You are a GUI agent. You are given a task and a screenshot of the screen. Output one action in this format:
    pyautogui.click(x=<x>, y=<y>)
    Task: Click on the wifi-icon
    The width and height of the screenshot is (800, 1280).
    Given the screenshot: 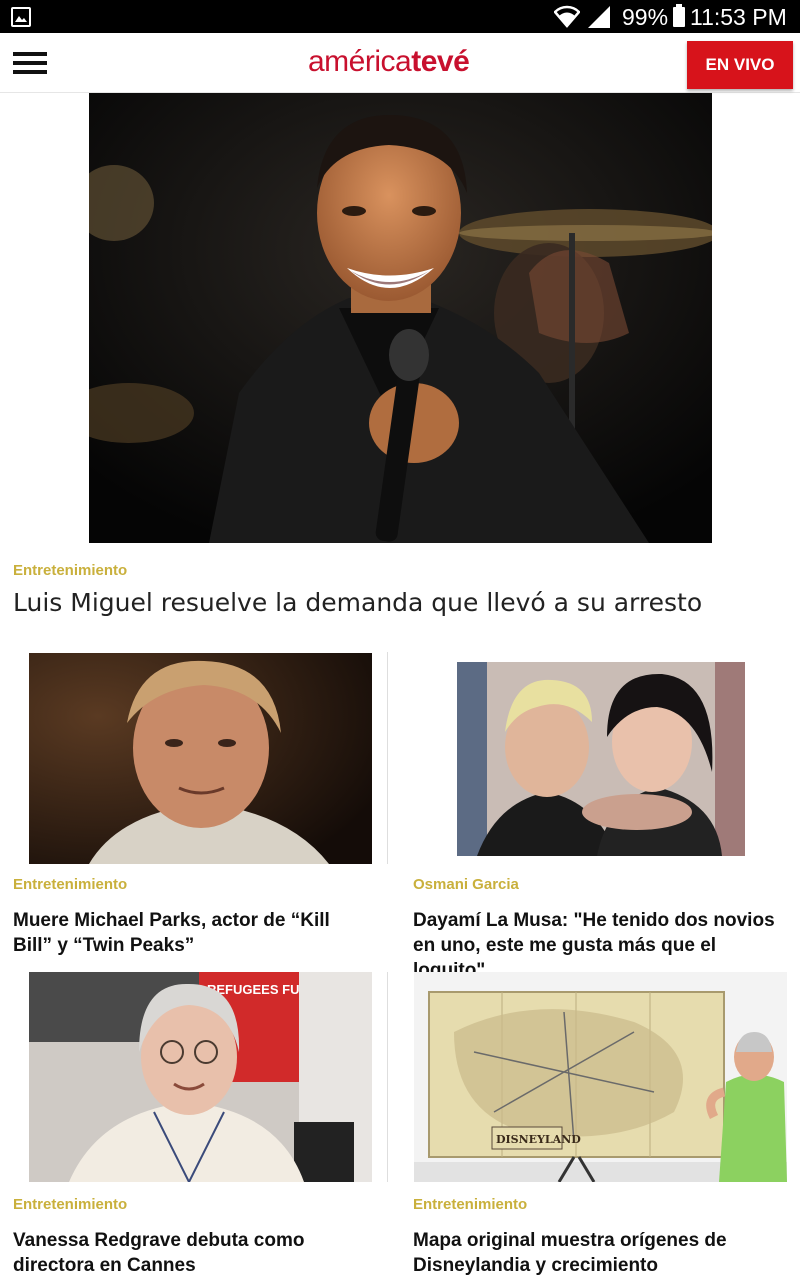 What is the action you would take?
    pyautogui.click(x=567, y=16)
    